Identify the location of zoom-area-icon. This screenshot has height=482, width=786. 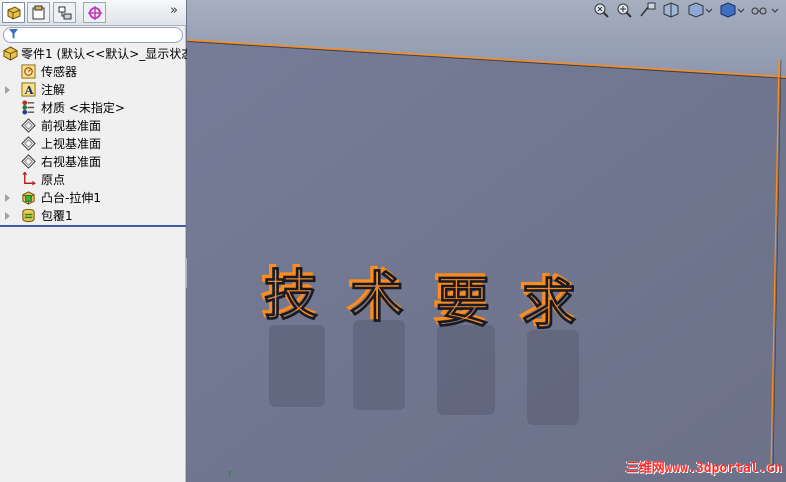
(625, 10).